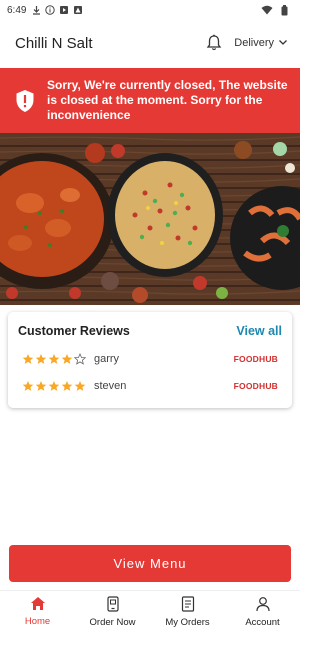 The width and height of the screenshot is (320, 650). What do you see at coordinates (54, 43) in the screenshot?
I see `restaurant-title: Chilli N Salt` at bounding box center [54, 43].